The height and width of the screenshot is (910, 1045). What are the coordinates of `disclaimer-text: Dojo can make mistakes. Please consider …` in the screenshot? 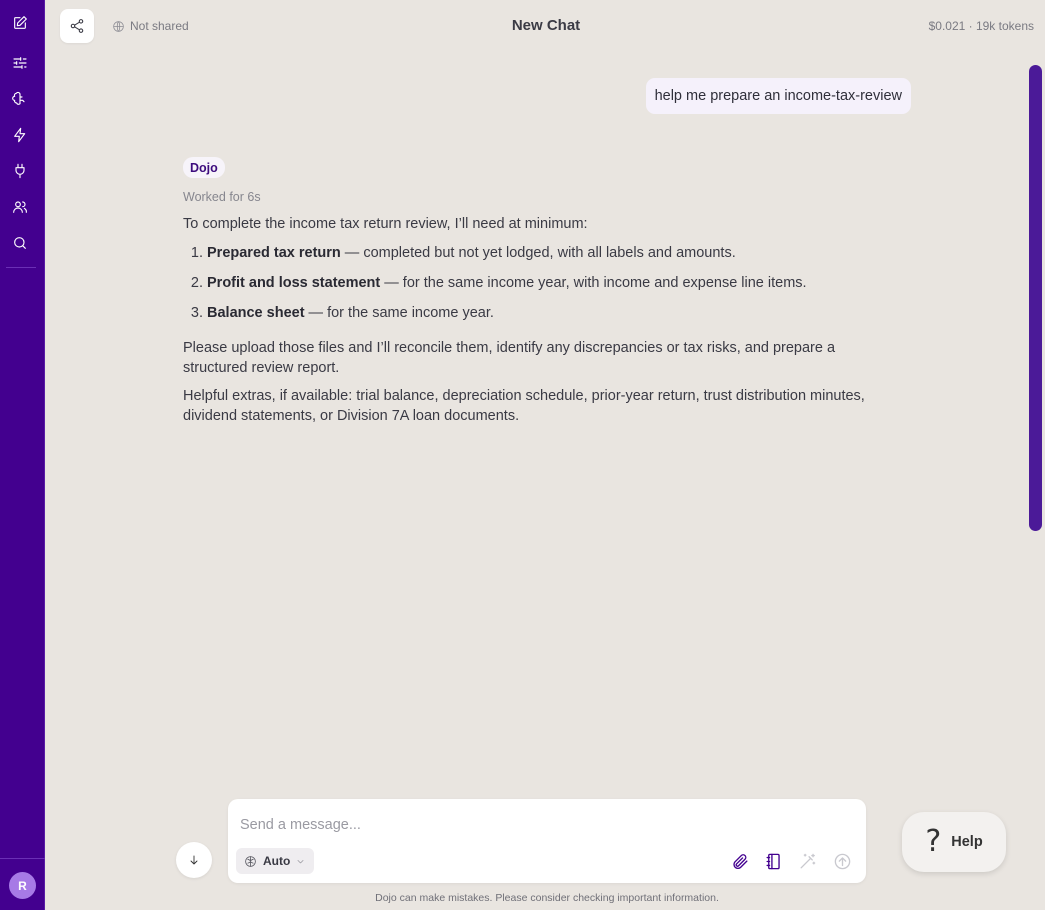 It's located at (547, 898).